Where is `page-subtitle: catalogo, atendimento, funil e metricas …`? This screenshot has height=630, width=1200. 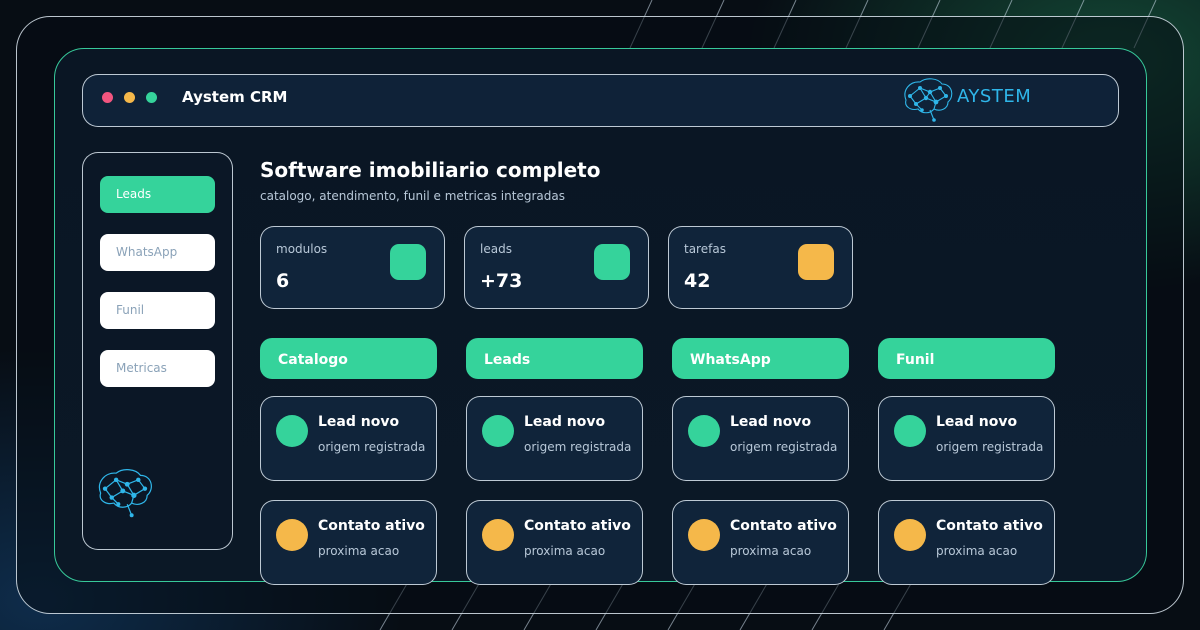 page-subtitle: catalogo, atendimento, funil e metricas … is located at coordinates (412, 196).